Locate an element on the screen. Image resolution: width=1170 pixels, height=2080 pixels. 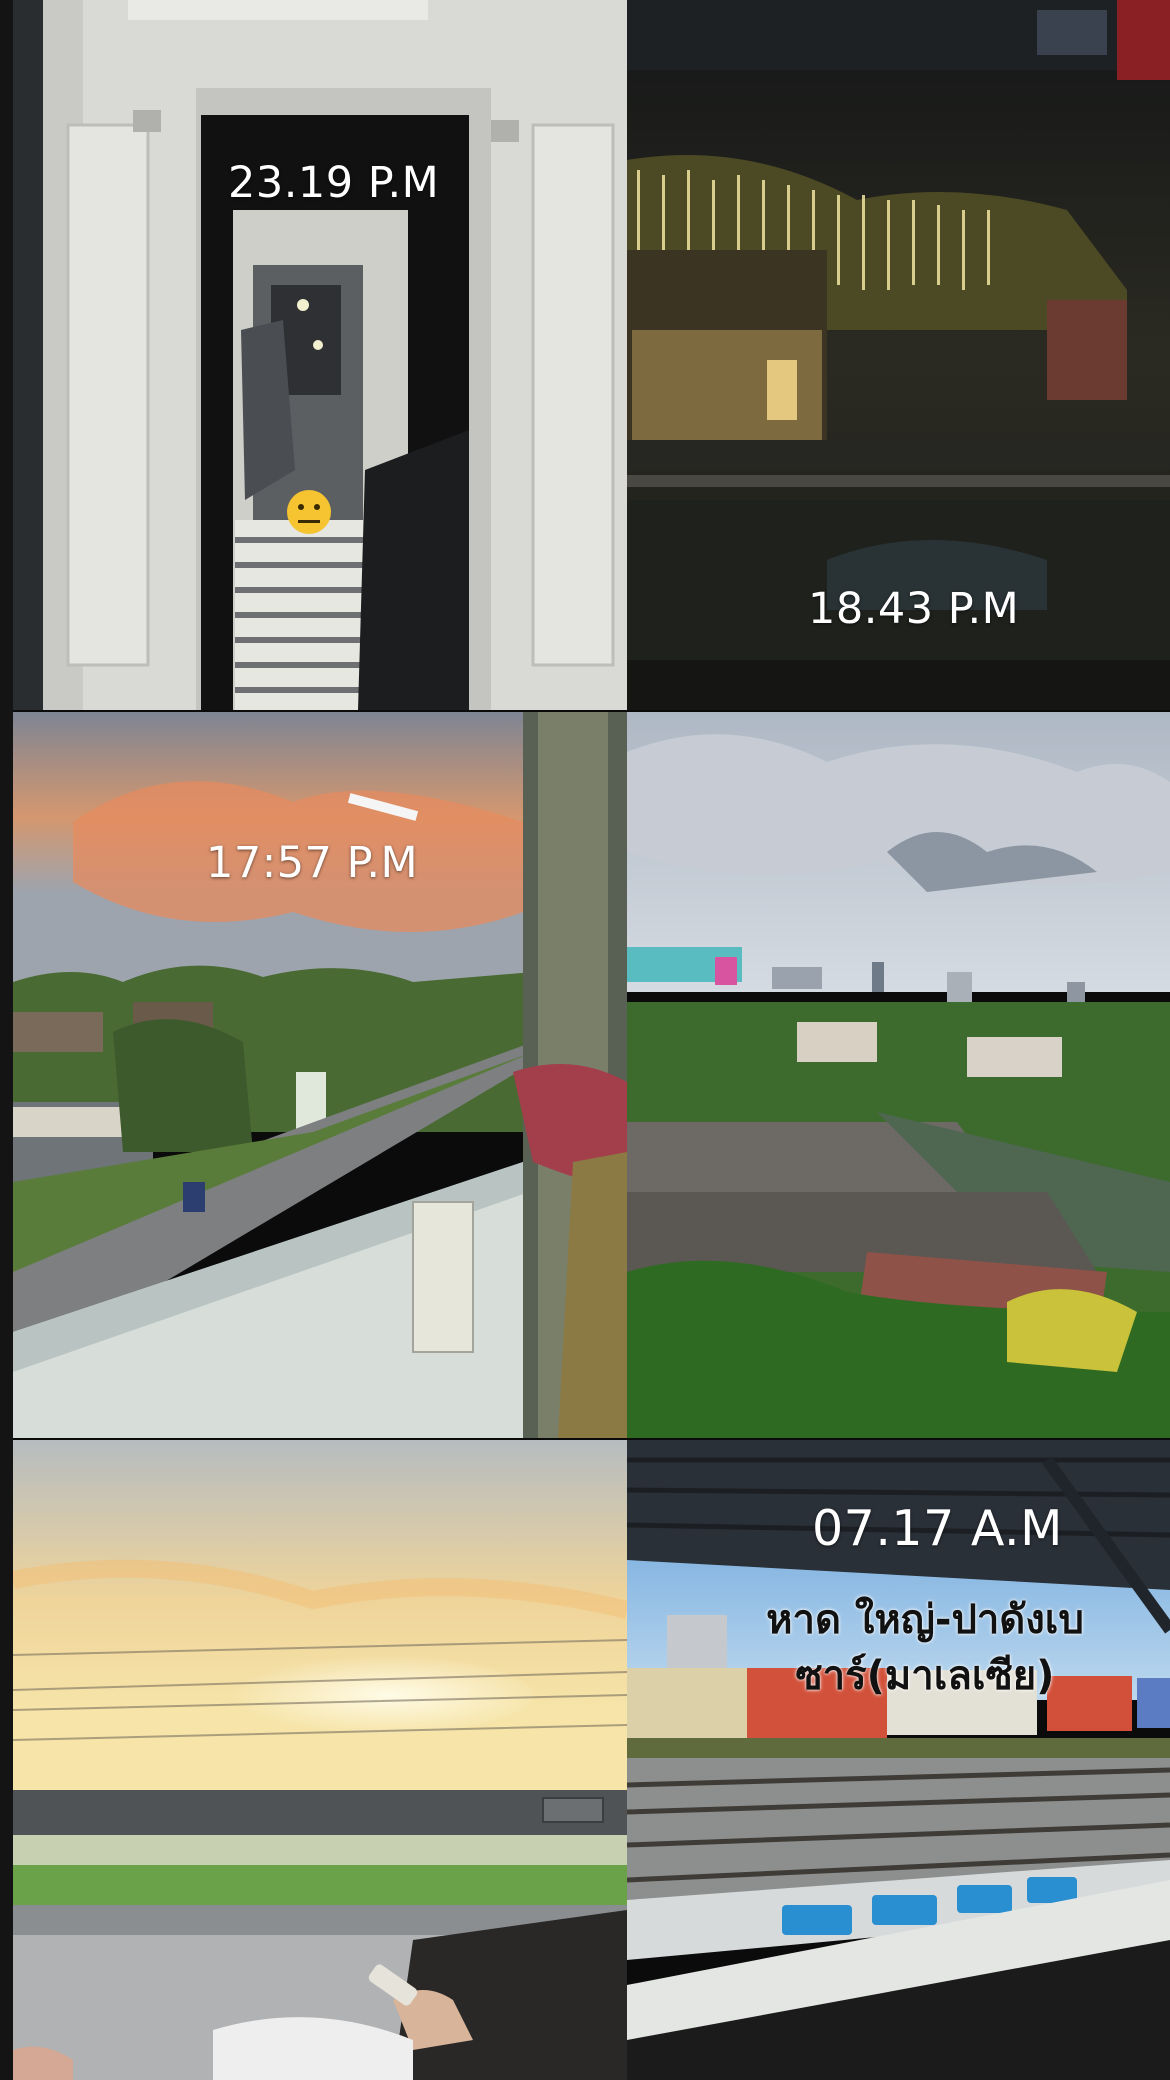
collage-left-edge is located at coordinates (6, 1040).